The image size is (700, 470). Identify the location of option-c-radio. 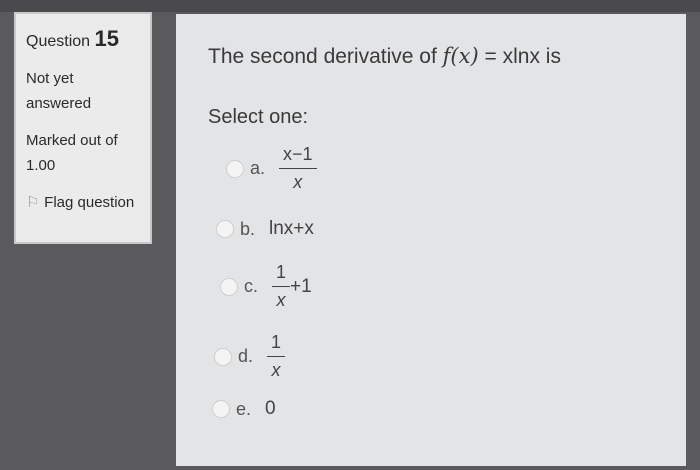
(229, 286).